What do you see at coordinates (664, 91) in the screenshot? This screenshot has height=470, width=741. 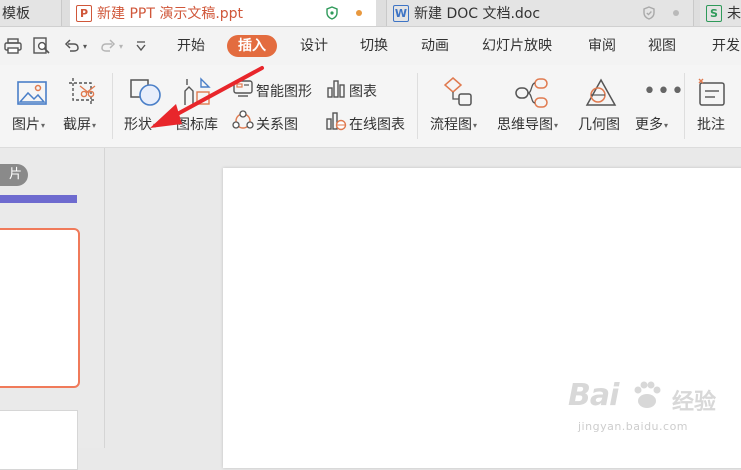 I see `more-icon: •••` at bounding box center [664, 91].